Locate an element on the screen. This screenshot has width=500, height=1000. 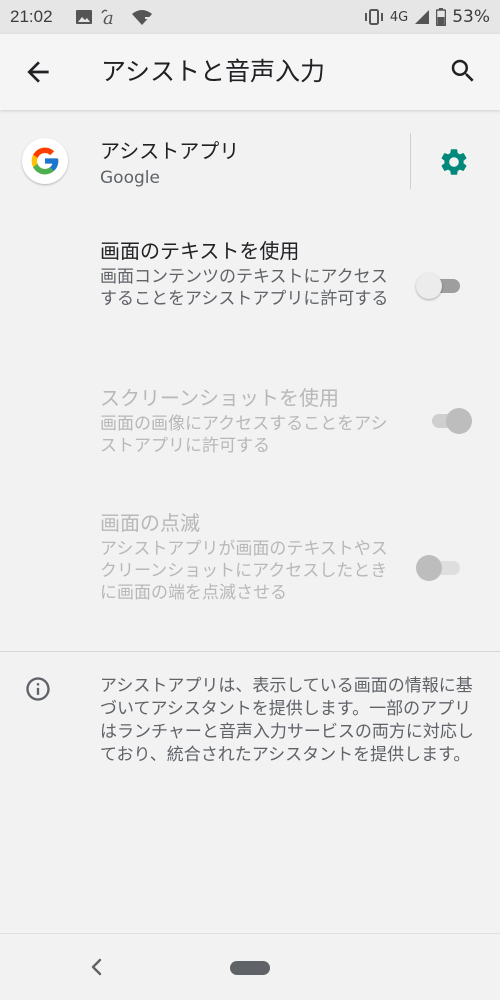
flash-screen-title: 画面の点滅 is located at coordinates (150, 523).